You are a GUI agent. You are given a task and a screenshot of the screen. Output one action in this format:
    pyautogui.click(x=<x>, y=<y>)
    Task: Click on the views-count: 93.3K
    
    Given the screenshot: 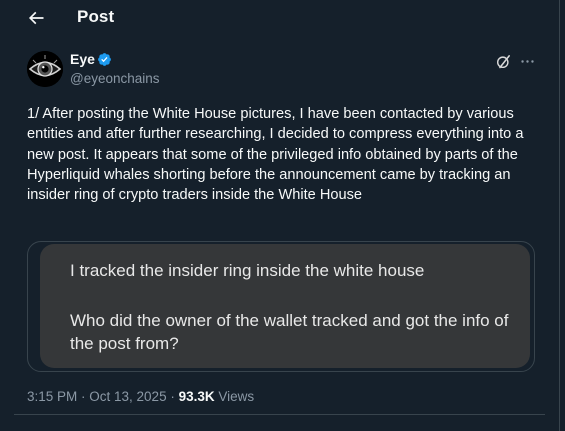 What is the action you would take?
    pyautogui.click(x=196, y=396)
    